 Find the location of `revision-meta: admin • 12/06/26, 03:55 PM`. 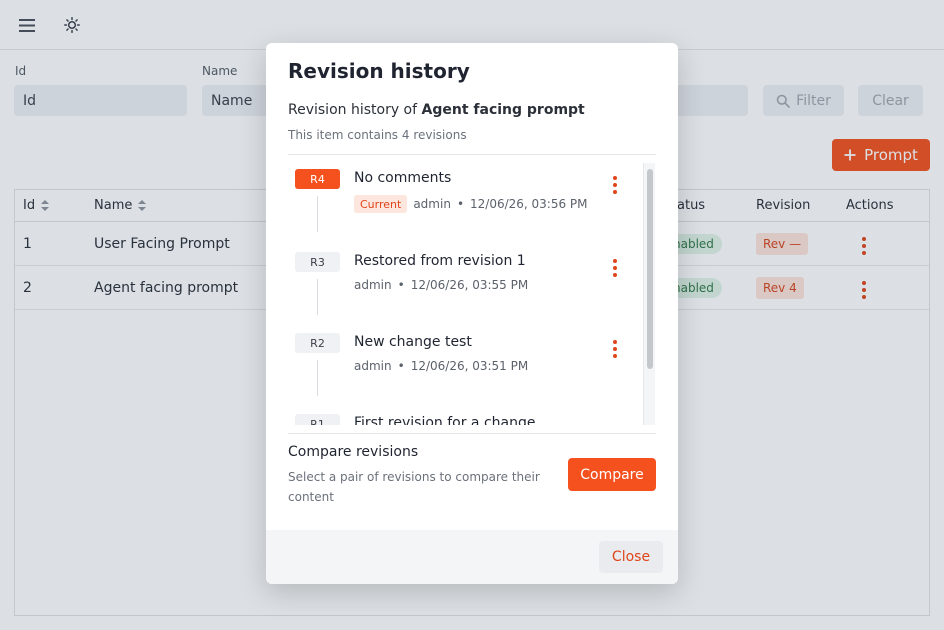

revision-meta: admin • 12/06/26, 03:55 PM is located at coordinates (441, 285).